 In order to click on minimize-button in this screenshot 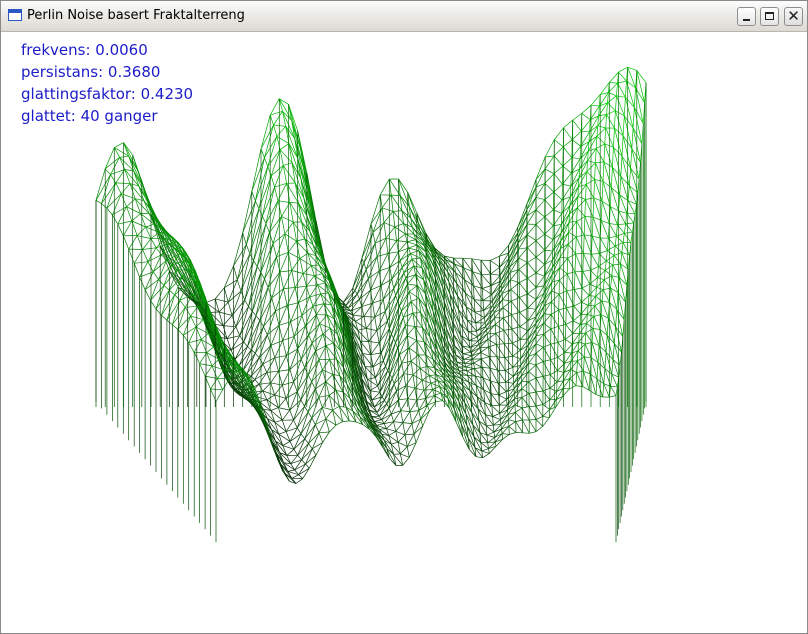, I will do `click(746, 16)`.